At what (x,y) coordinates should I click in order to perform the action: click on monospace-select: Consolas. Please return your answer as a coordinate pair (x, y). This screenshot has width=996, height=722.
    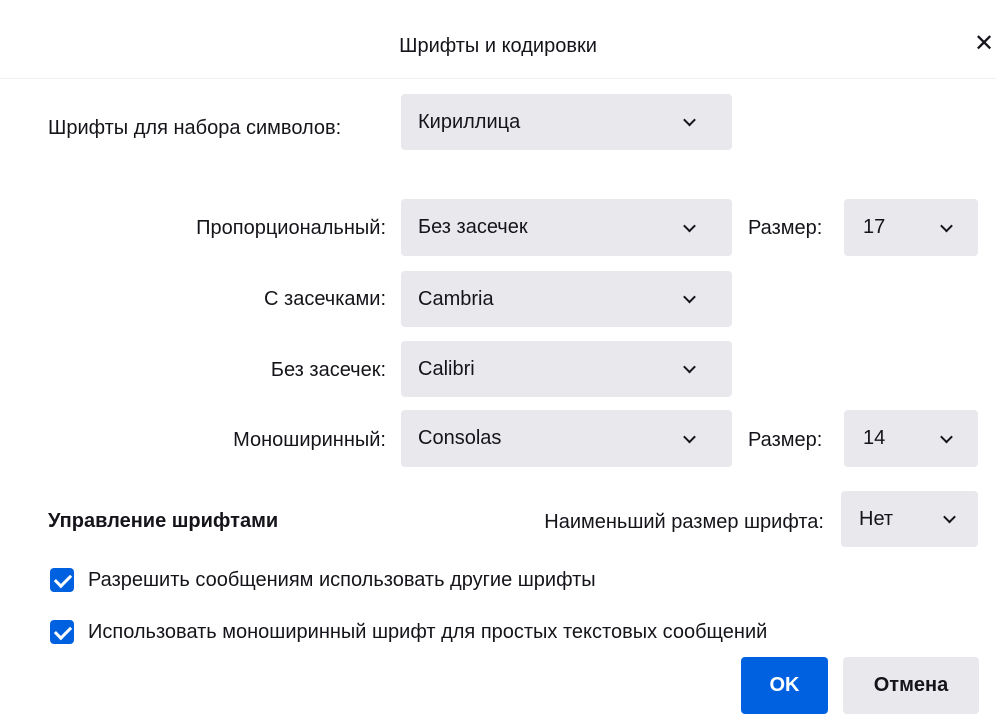
    Looking at the image, I should click on (566, 438).